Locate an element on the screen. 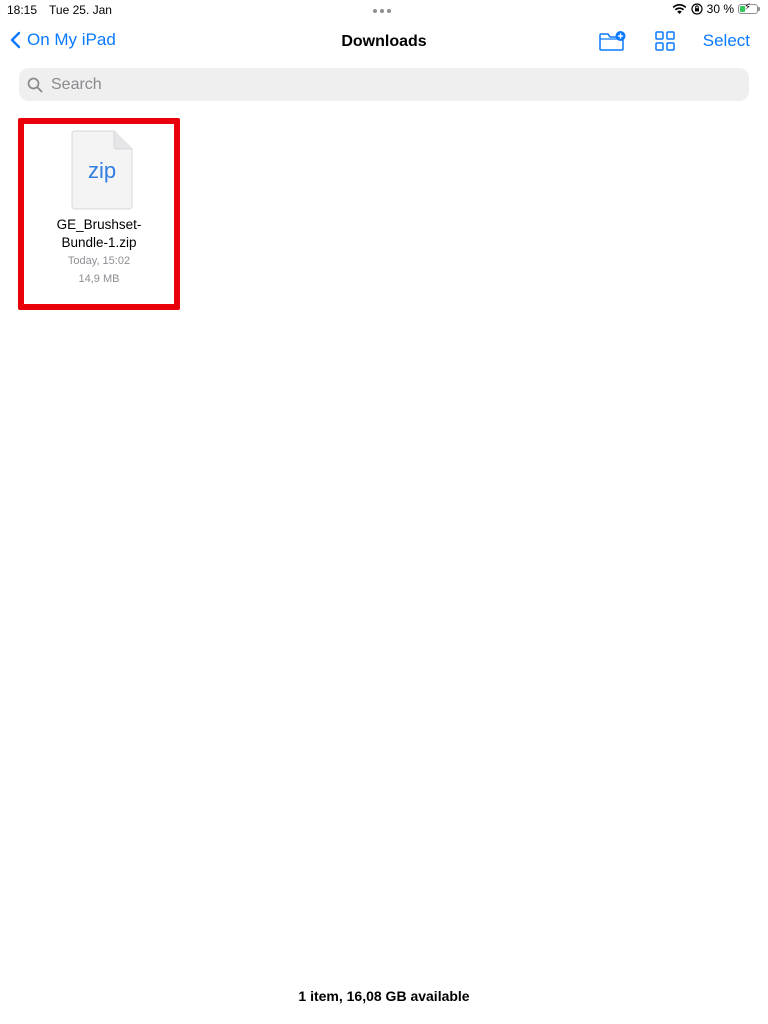 This screenshot has width=768, height=1024. search-icon is located at coordinates (35, 84).